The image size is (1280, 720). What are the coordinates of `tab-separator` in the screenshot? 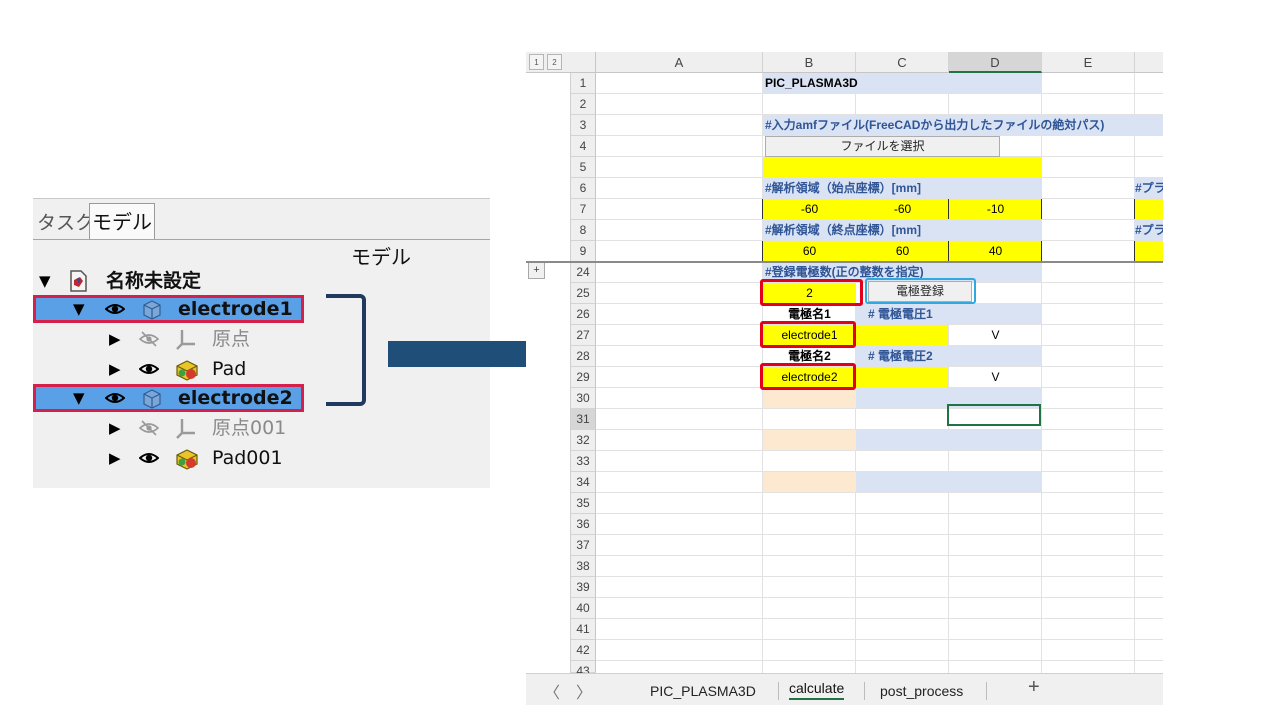 It's located at (986, 691).